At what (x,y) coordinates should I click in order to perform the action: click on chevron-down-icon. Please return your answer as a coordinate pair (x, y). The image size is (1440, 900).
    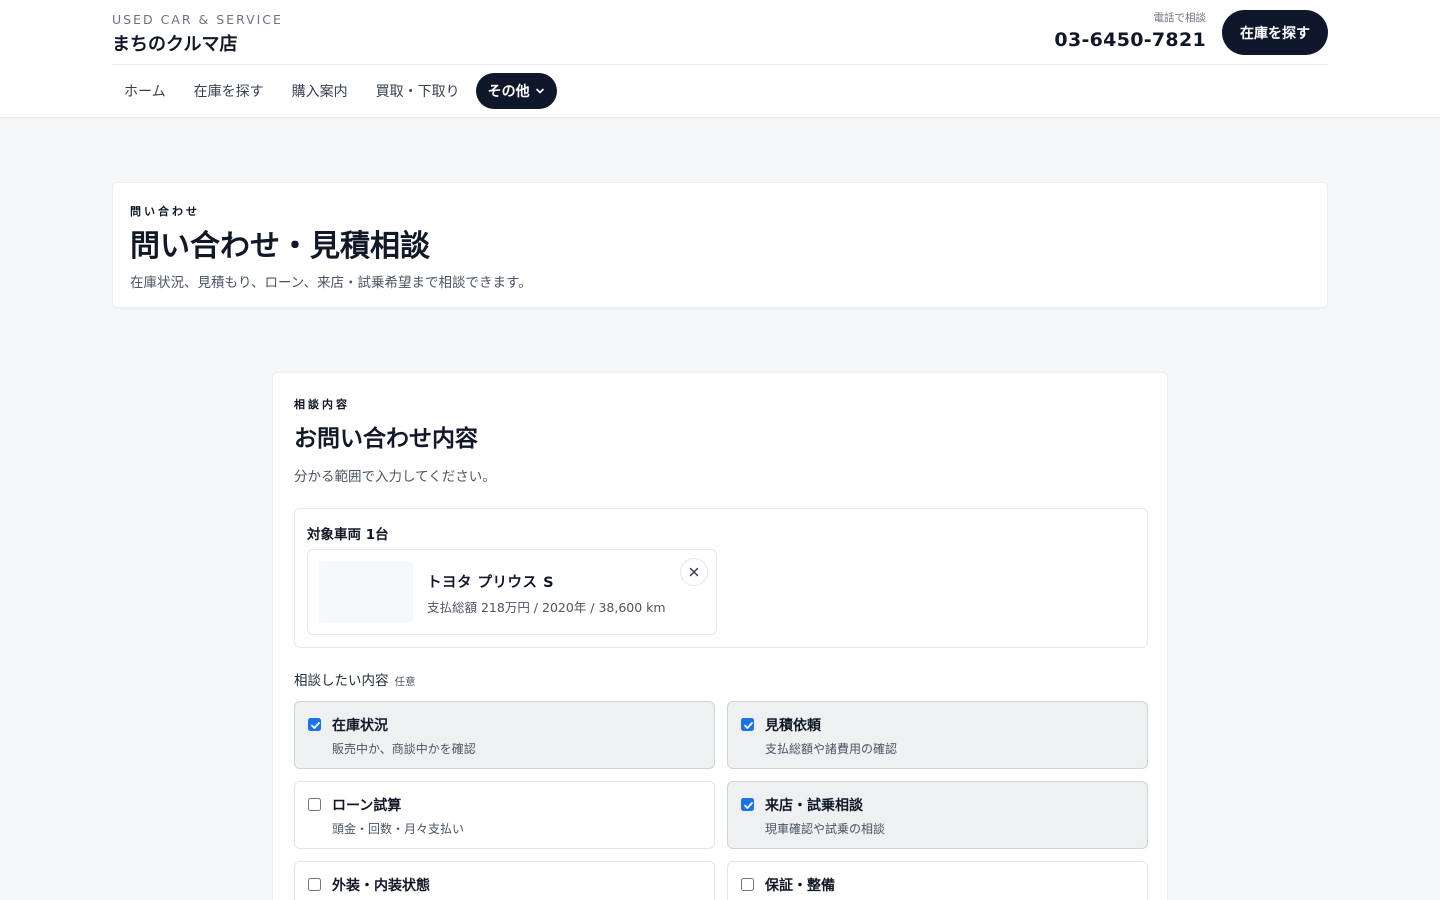
    Looking at the image, I should click on (539, 91).